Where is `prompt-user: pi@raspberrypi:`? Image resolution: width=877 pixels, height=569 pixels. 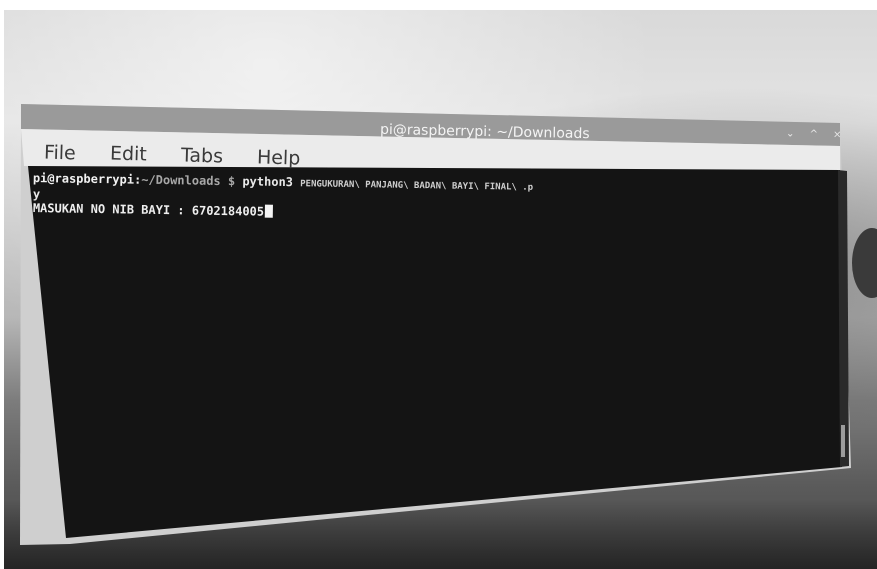 prompt-user: pi@raspberrypi: is located at coordinates (87, 179).